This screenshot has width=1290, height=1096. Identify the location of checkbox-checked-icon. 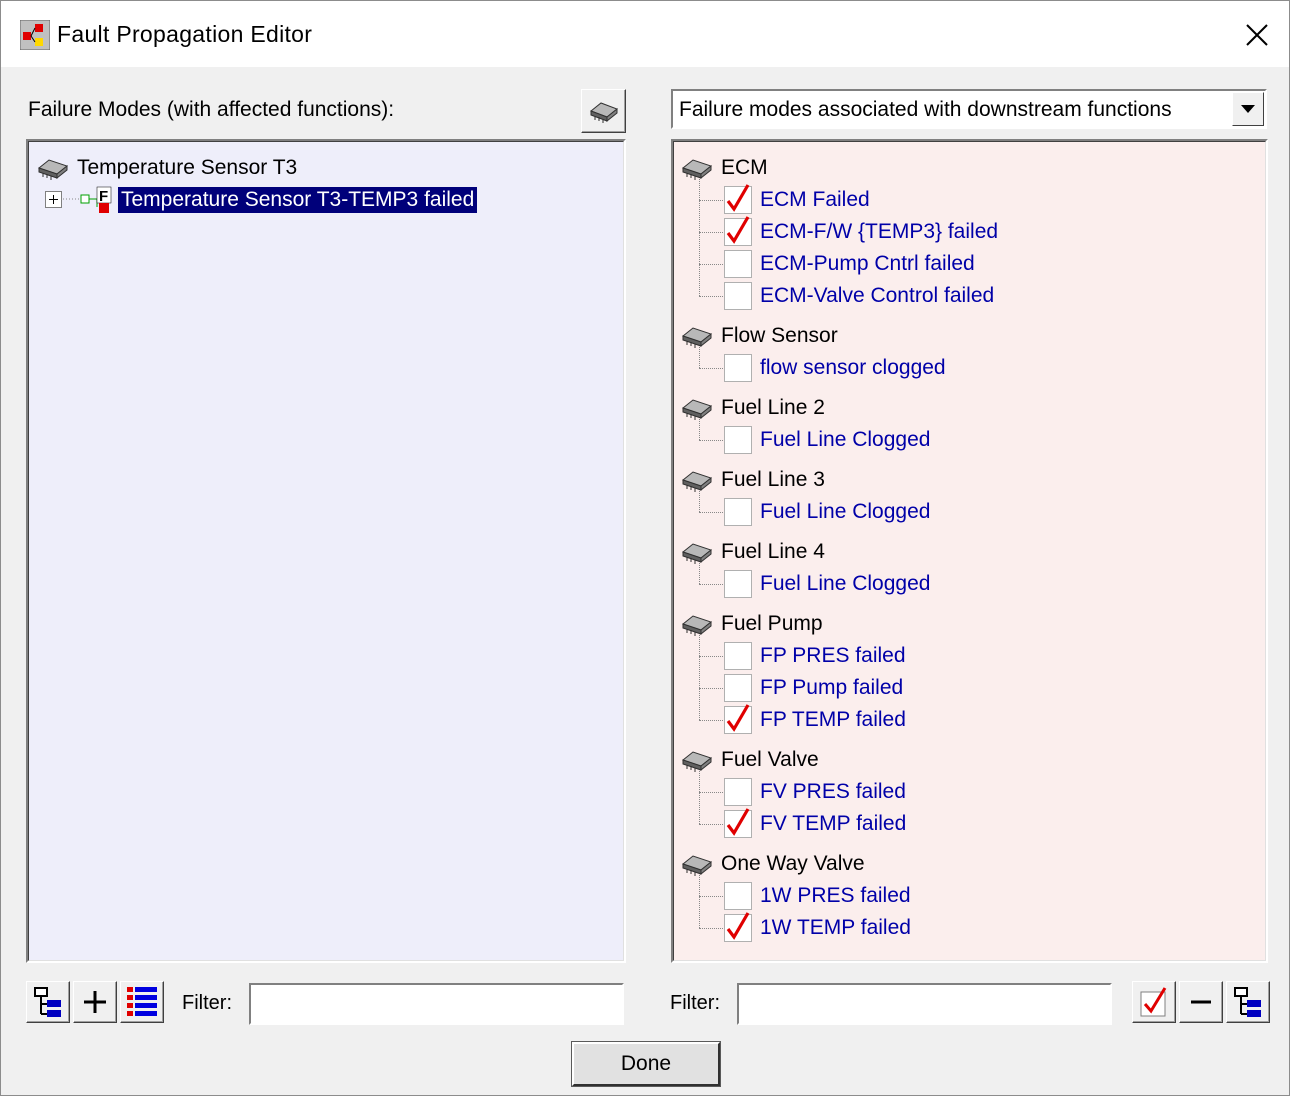
(1153, 1002).